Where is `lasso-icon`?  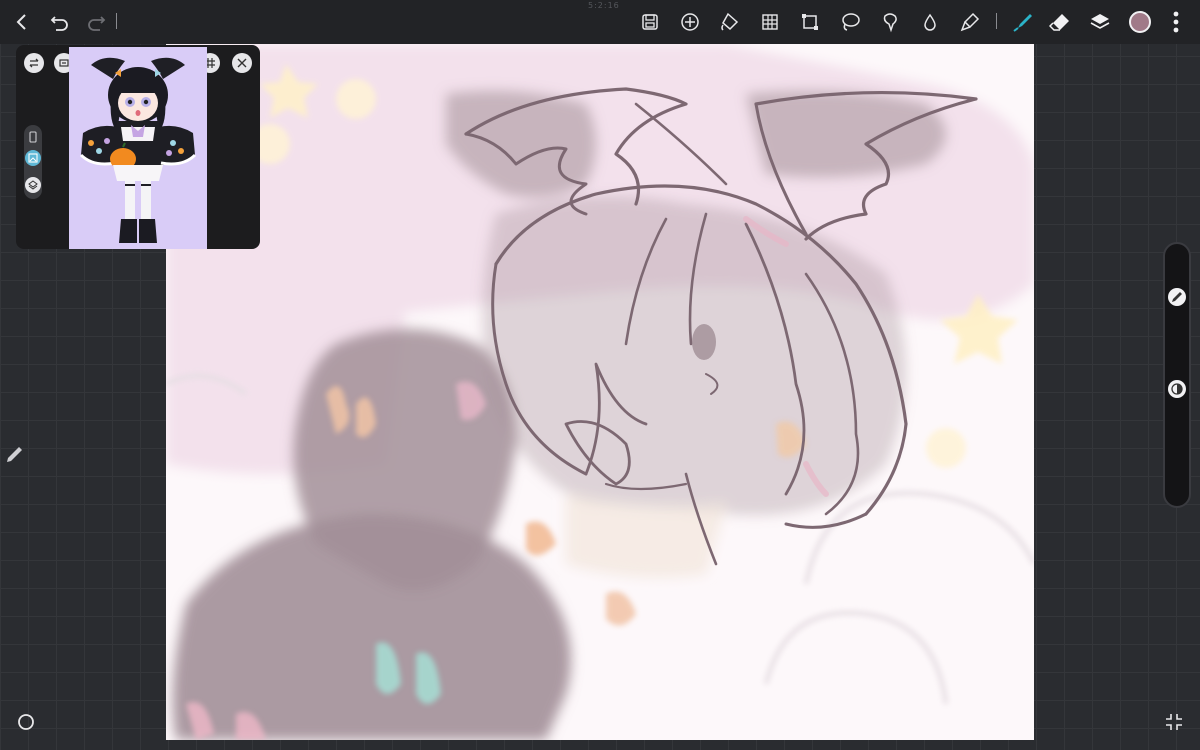 lasso-icon is located at coordinates (851, 22).